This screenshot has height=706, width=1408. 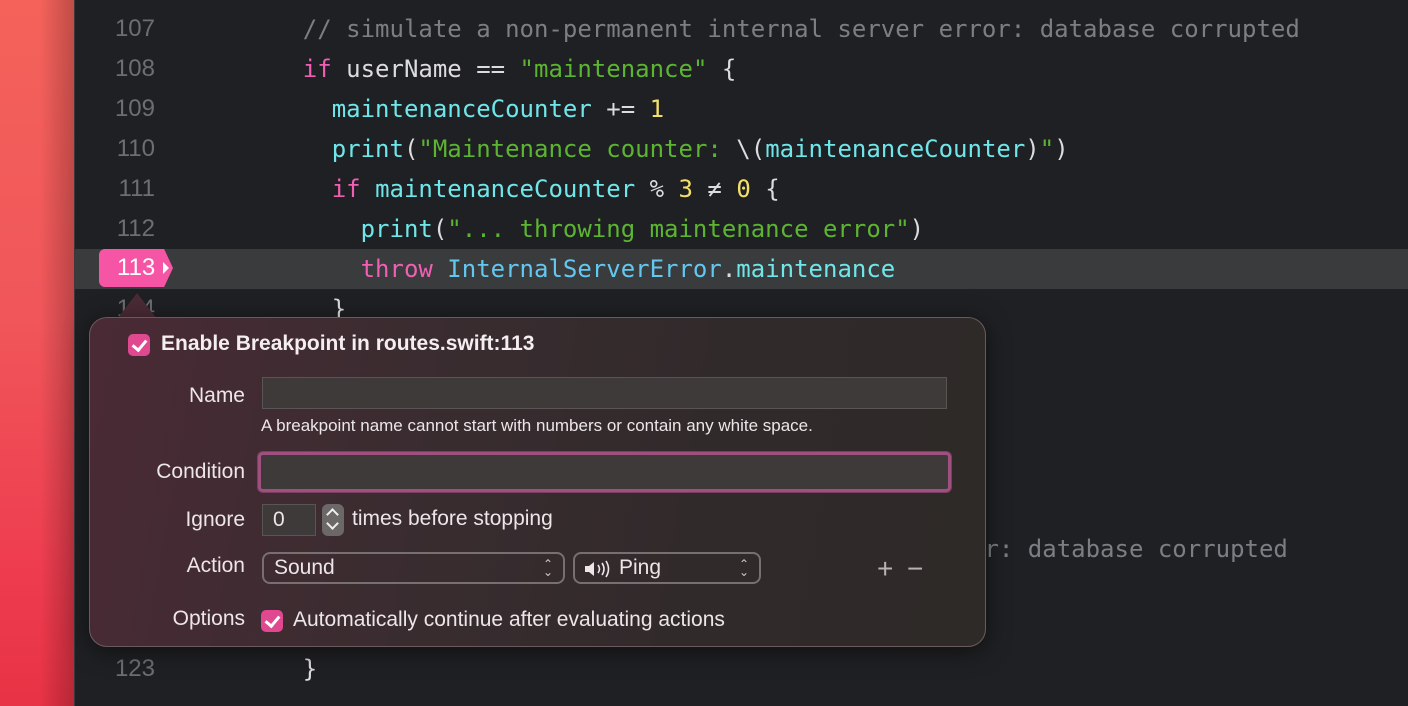 I want to click on breakpoint-marker: 113, so click(x=136, y=268).